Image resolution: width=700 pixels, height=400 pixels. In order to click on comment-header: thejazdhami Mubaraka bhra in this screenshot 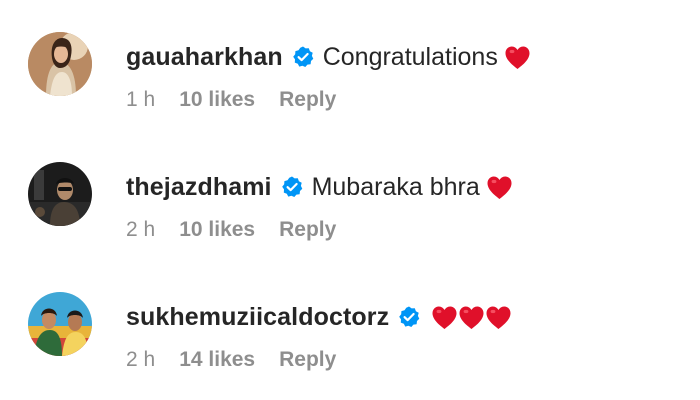, I will do `click(319, 187)`.